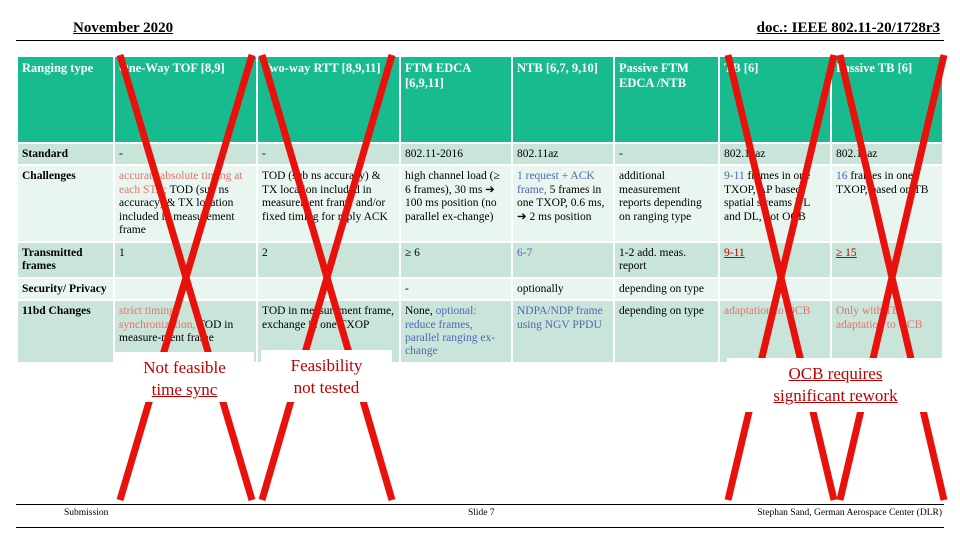  I want to click on column-header-1: One-Way TOF [8,9], so click(185, 99).